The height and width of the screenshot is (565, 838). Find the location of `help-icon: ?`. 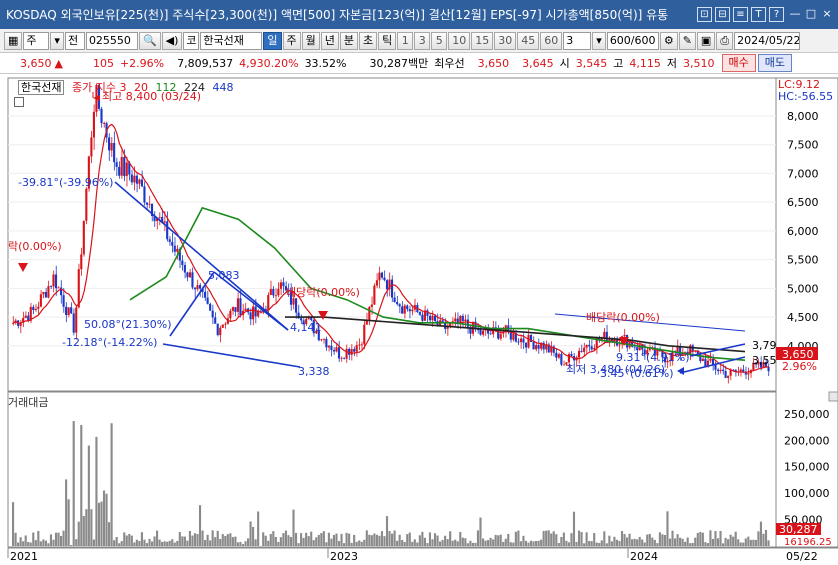

help-icon: ? is located at coordinates (776, 14).